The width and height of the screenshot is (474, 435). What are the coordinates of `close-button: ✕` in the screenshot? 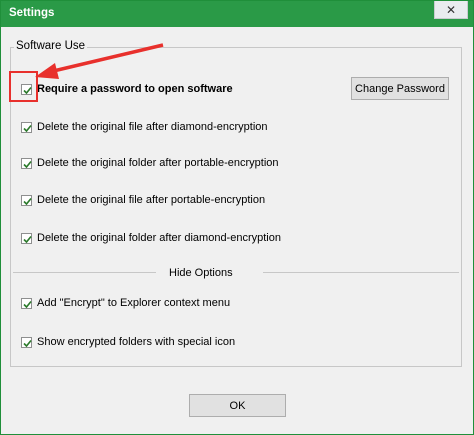 It's located at (451, 10).